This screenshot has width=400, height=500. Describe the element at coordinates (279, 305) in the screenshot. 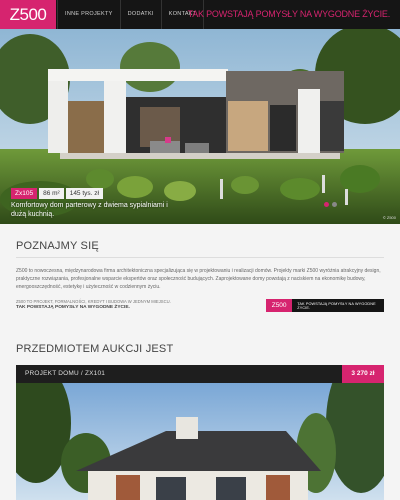

I see `promo-logo: Z500` at that location.